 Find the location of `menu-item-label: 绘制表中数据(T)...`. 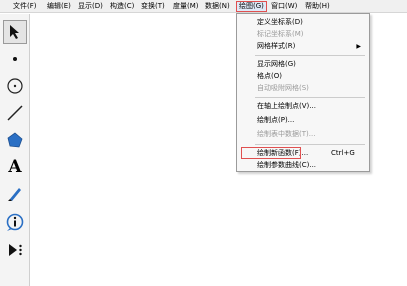

menu-item-label: 绘制表中数据(T)... is located at coordinates (286, 134).